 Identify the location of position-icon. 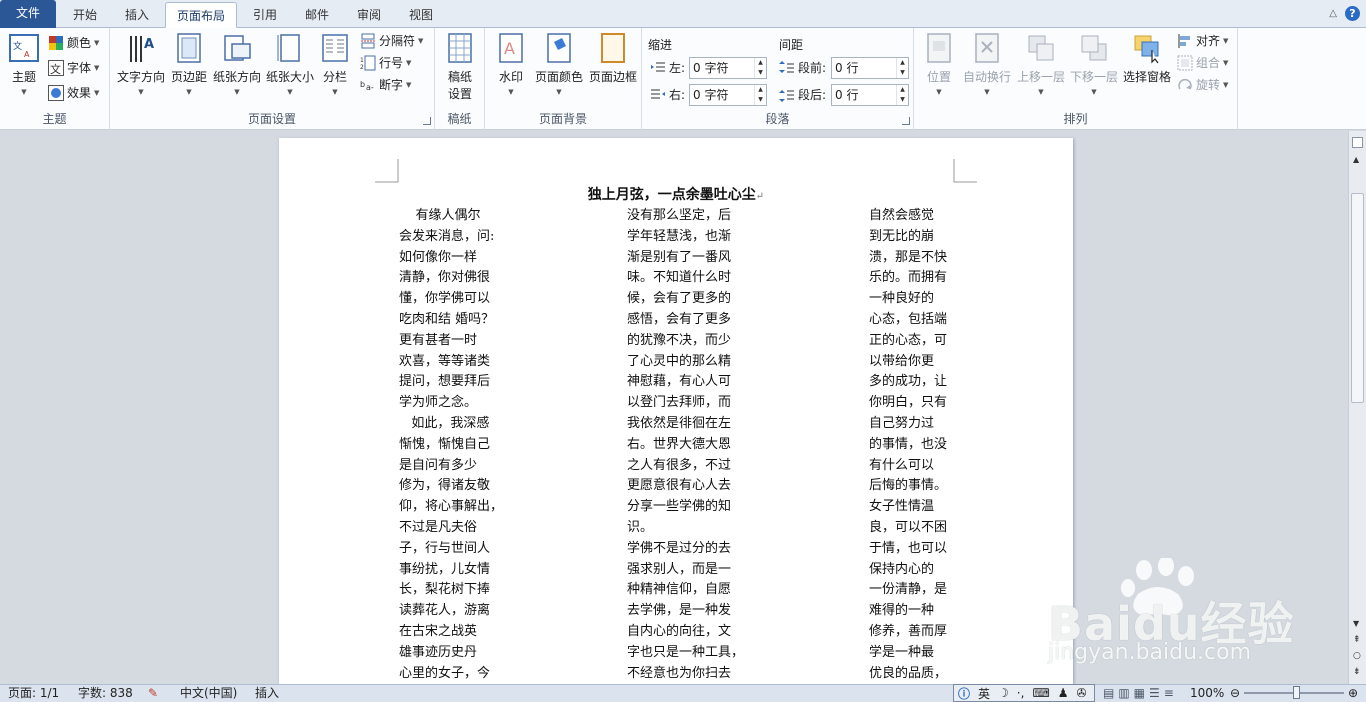
(939, 48).